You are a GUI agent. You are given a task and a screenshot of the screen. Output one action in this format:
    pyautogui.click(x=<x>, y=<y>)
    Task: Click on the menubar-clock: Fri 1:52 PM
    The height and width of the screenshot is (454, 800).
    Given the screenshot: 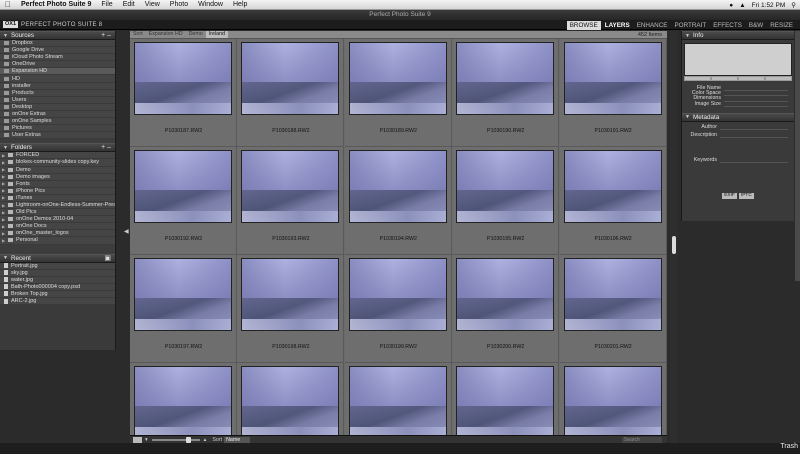 What is the action you would take?
    pyautogui.click(x=769, y=5)
    